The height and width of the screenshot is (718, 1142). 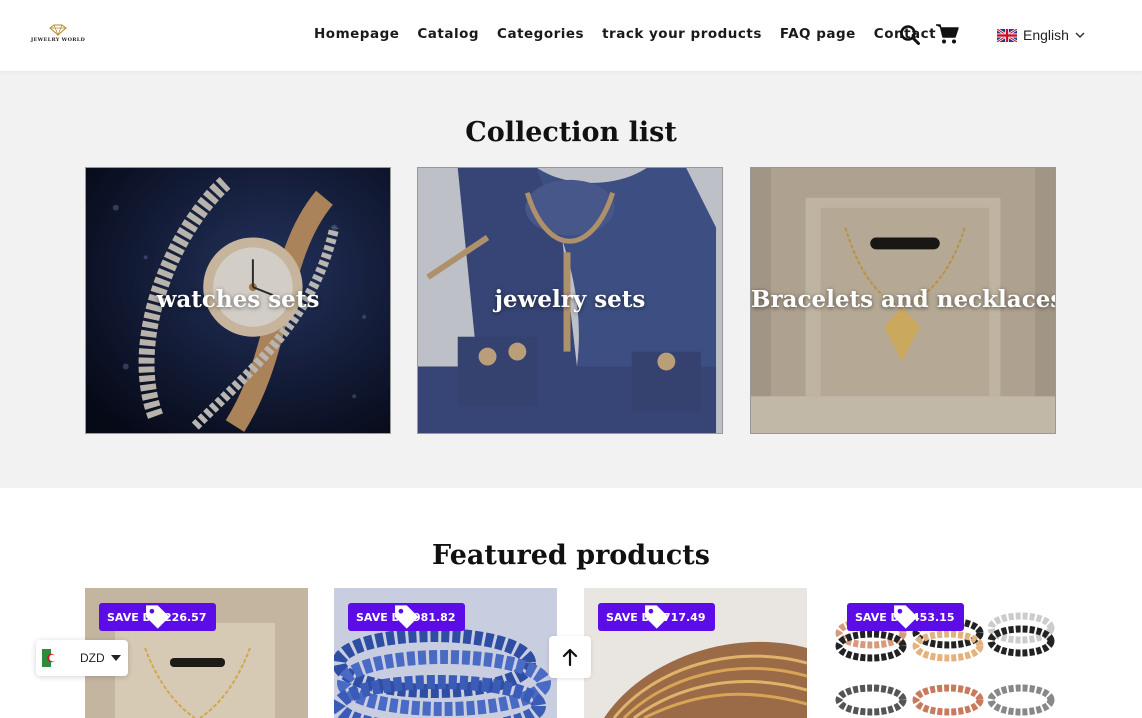 I want to click on collection-card-label: Bracelets and necklaces, so click(x=903, y=299).